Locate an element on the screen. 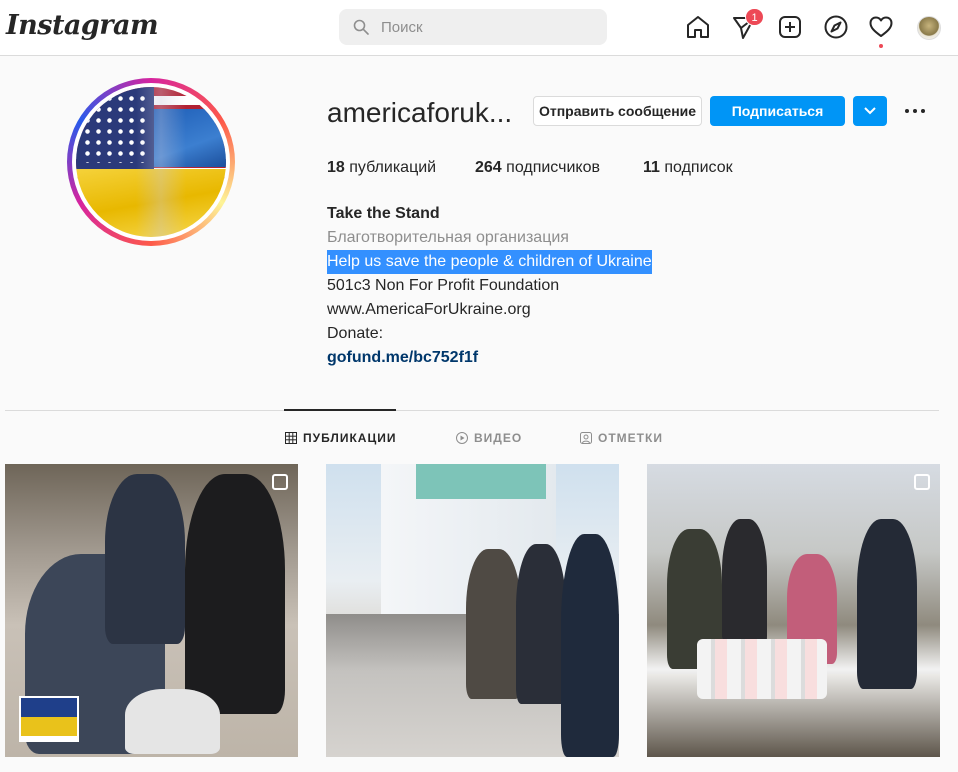  send-message-button: Отправить сообщение is located at coordinates (617, 111).